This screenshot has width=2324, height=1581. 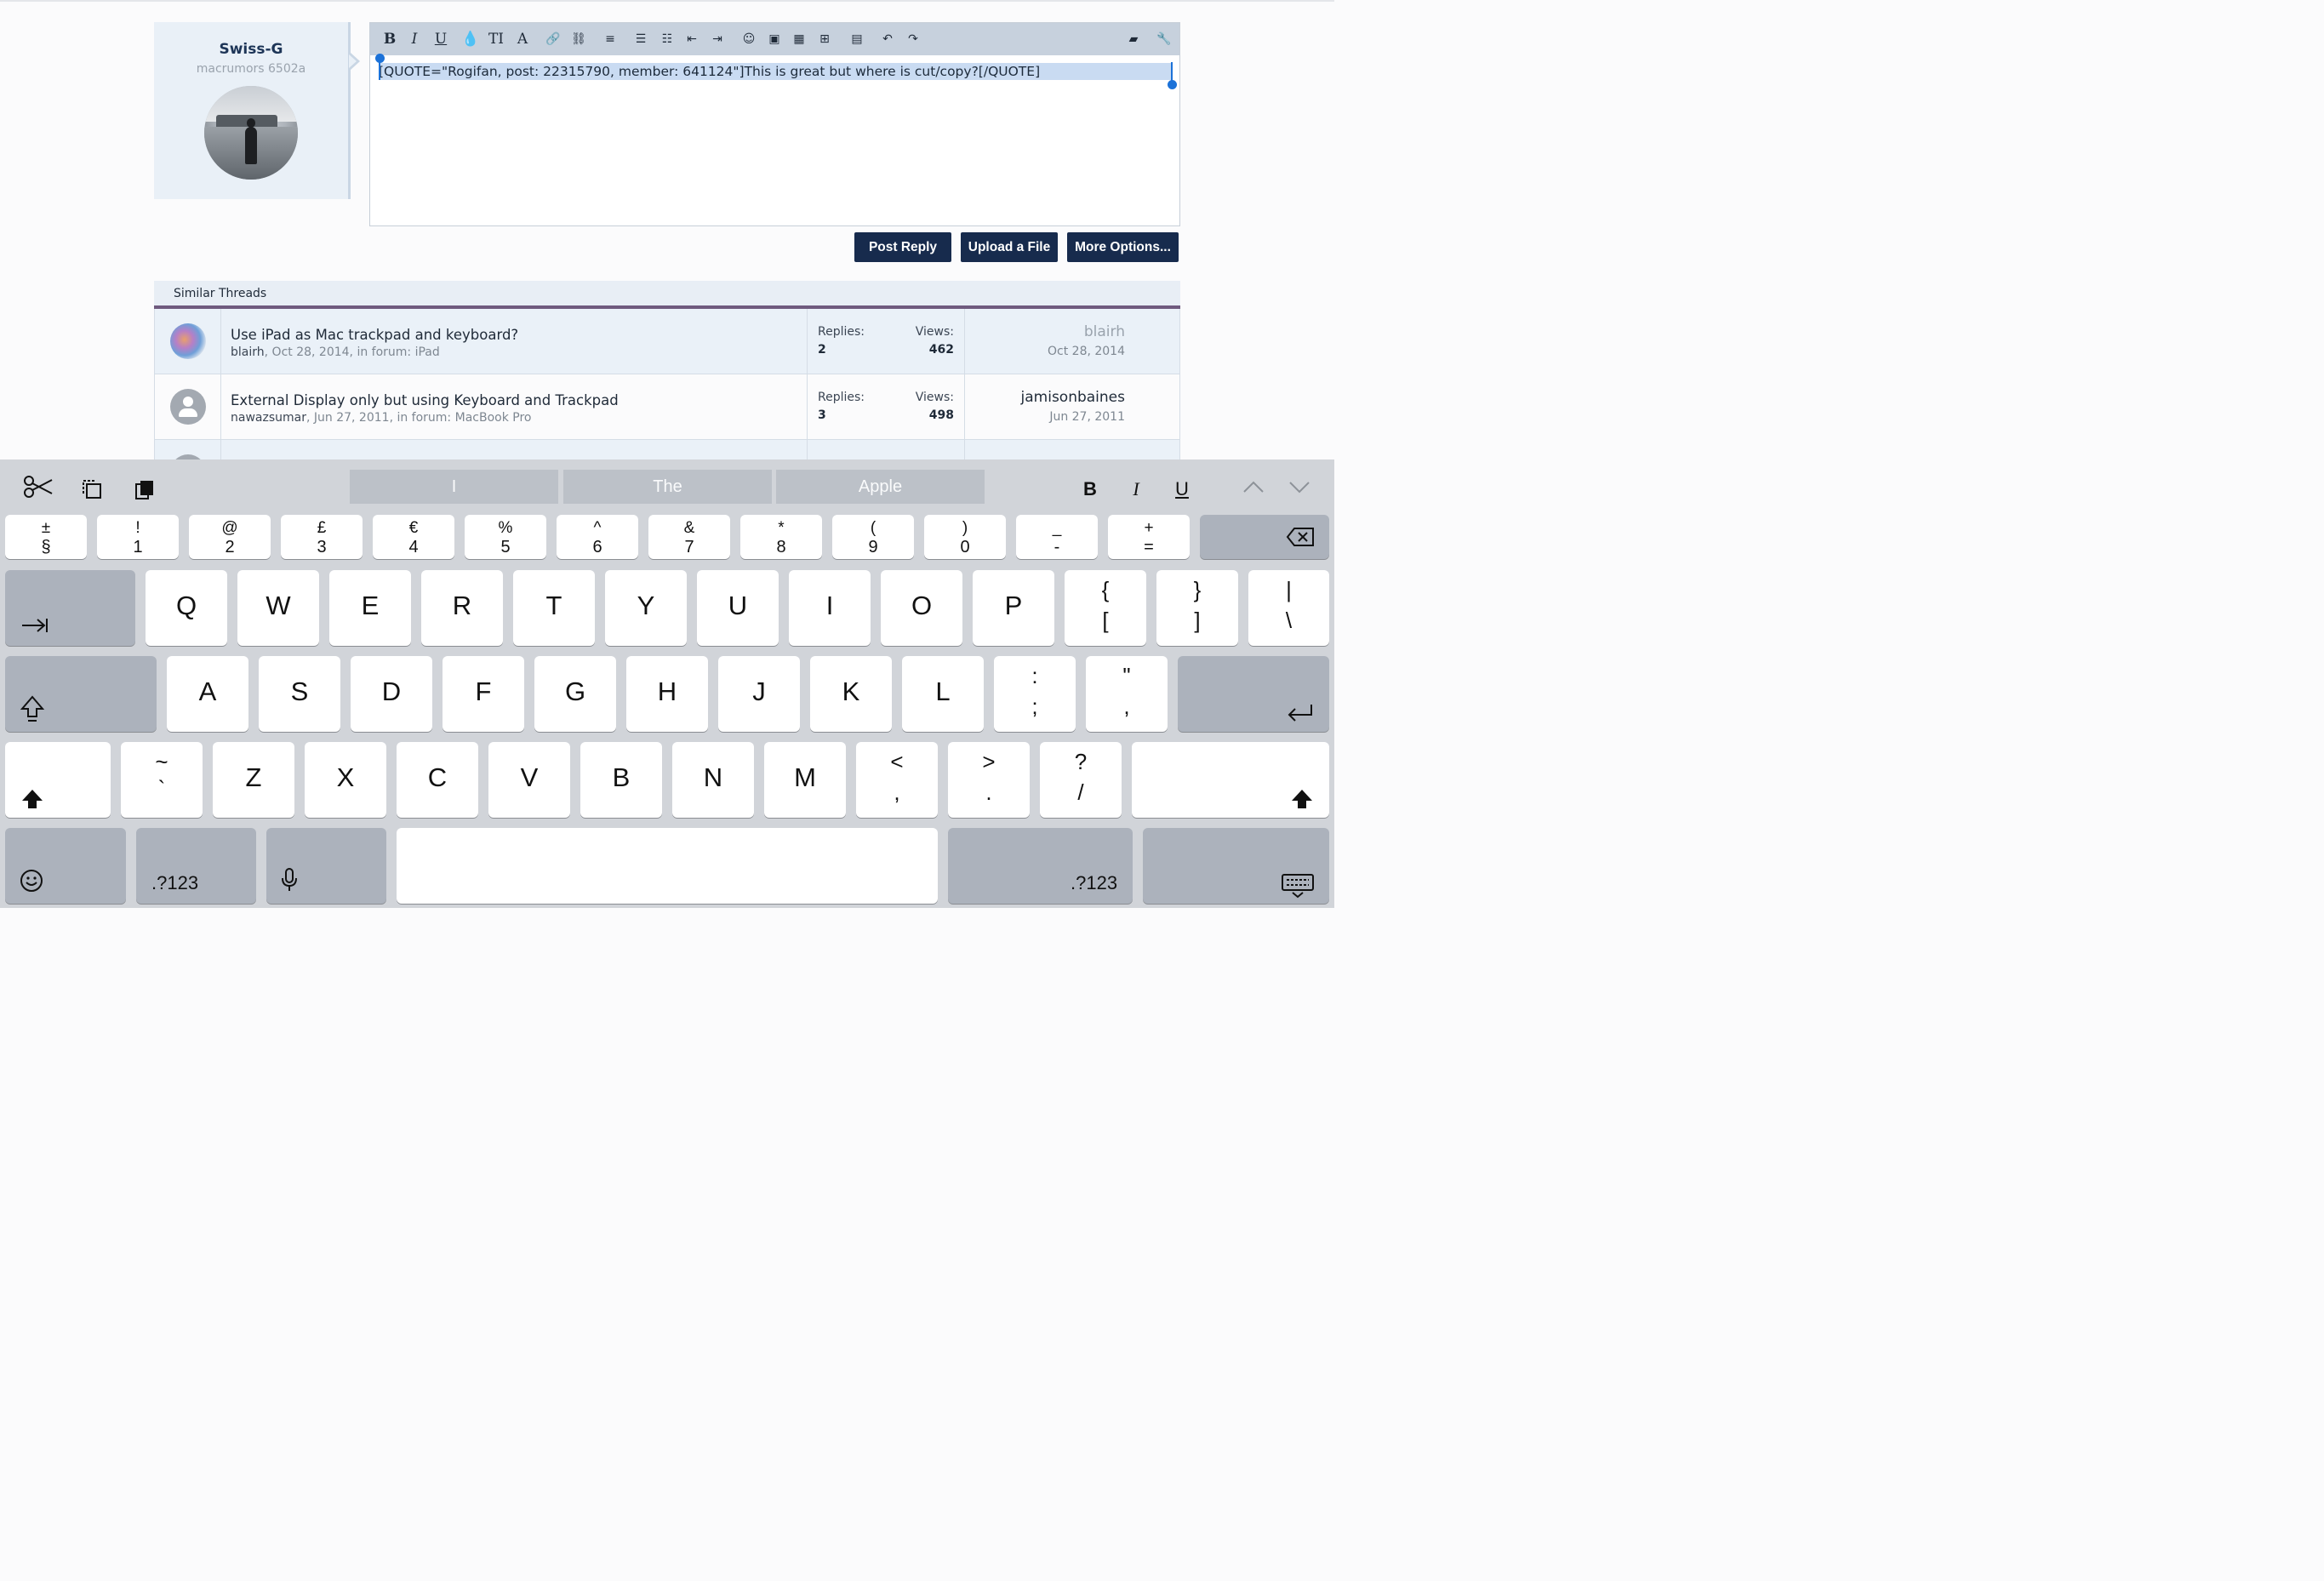 I want to click on last-post-date: Jun 27, 2011, so click(x=1087, y=417).